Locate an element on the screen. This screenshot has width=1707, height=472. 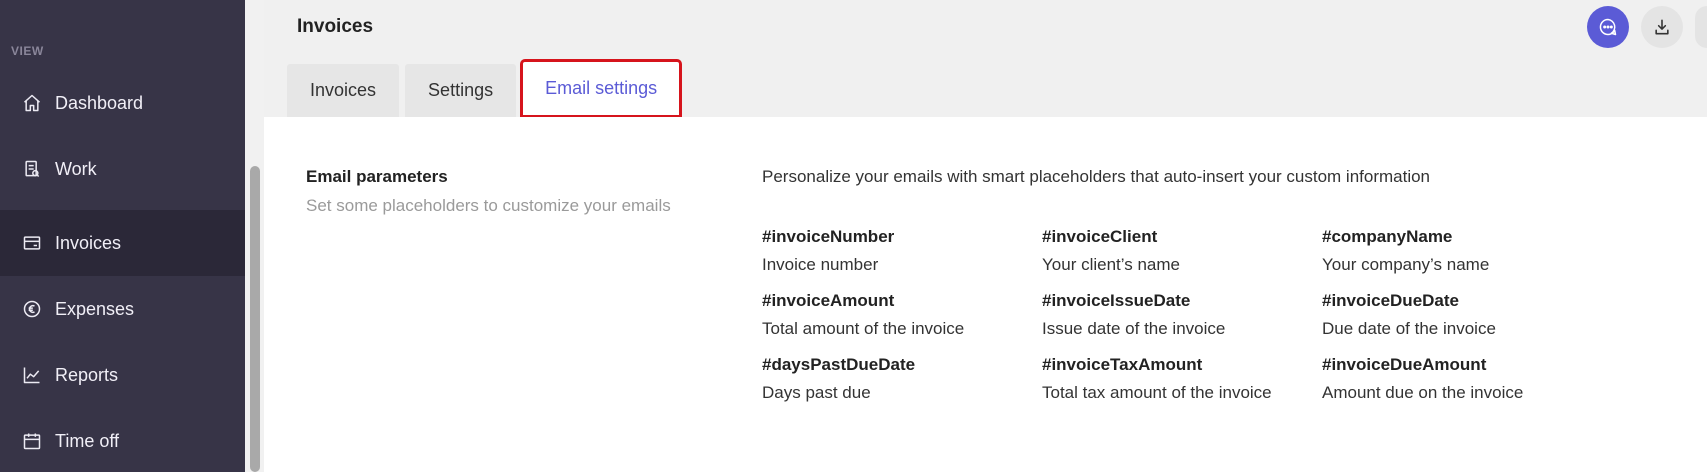
placeholder-name: #invoiceIssueDate is located at coordinates (1116, 300).